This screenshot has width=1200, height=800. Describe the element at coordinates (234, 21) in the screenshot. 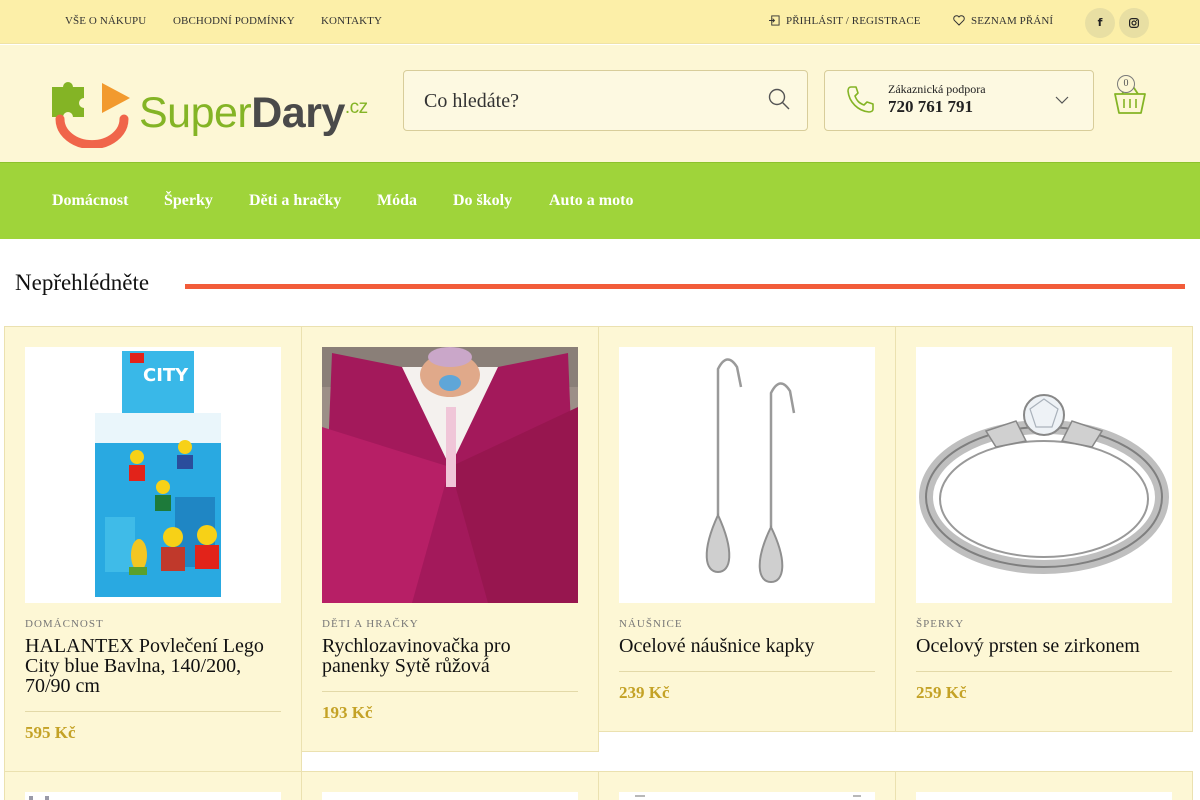

I see `link-terms: OBCHODNÍ PODMÍNKY` at that location.